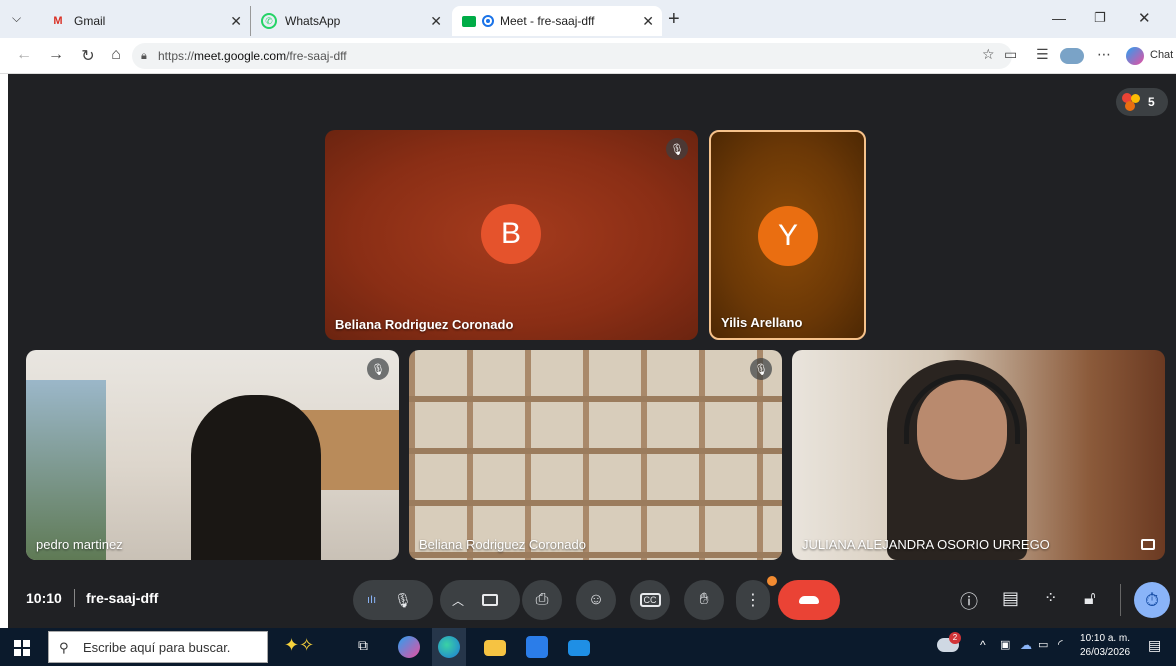 This screenshot has height=666, width=1176. I want to click on microphone-icon: 🎙︎, so click(403, 599).